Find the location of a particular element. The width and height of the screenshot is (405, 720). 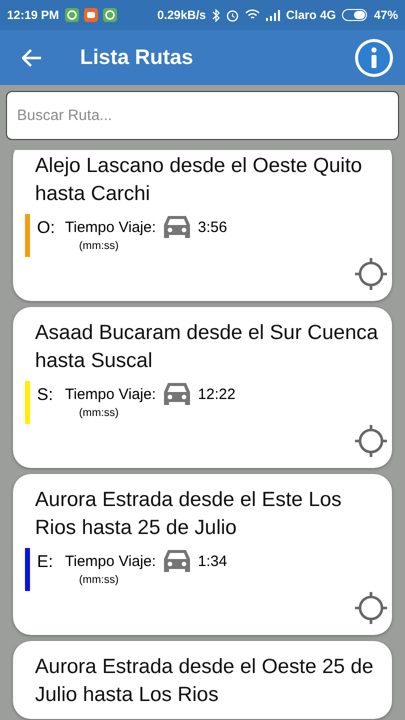

battery-percent: 47% is located at coordinates (386, 15).